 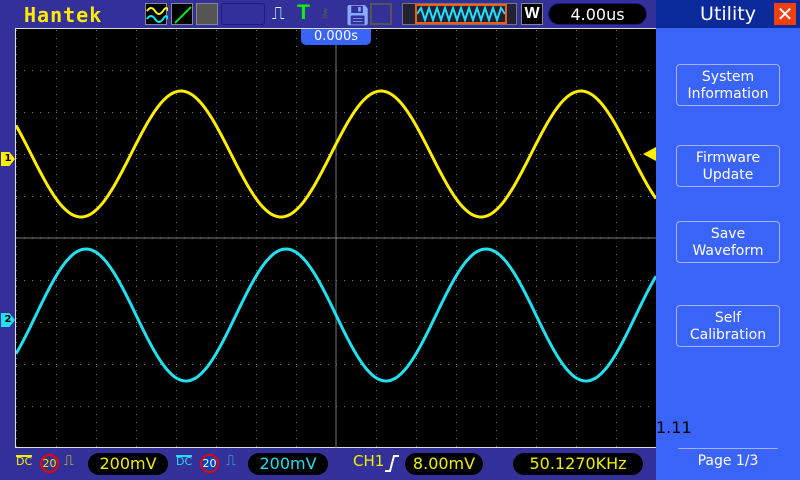 I want to click on ch1-bw-limit-icon: 20, so click(x=49, y=463).